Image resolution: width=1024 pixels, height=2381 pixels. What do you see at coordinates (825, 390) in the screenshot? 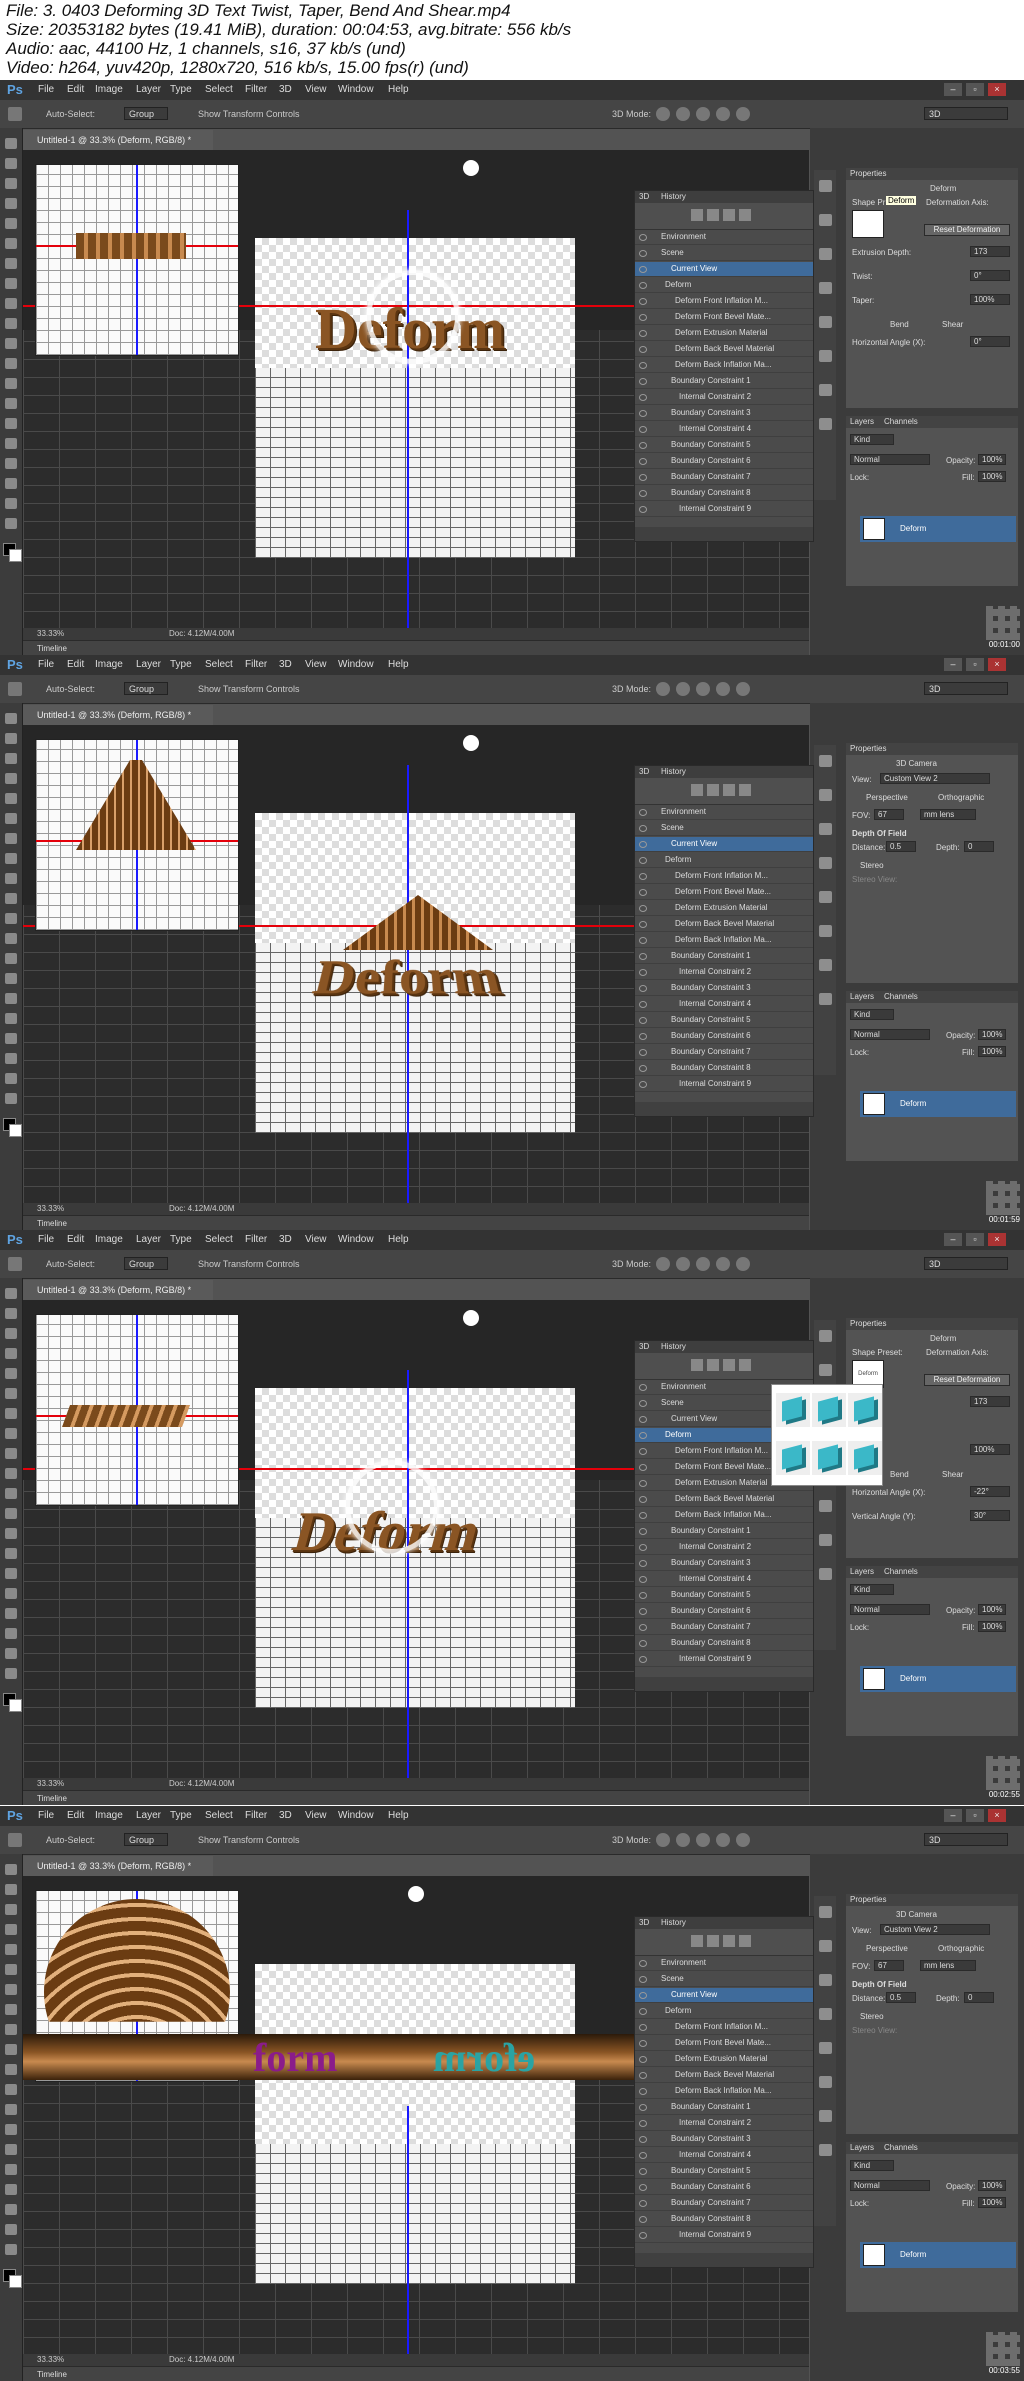
I see `paragraph-panel-icon` at bounding box center [825, 390].